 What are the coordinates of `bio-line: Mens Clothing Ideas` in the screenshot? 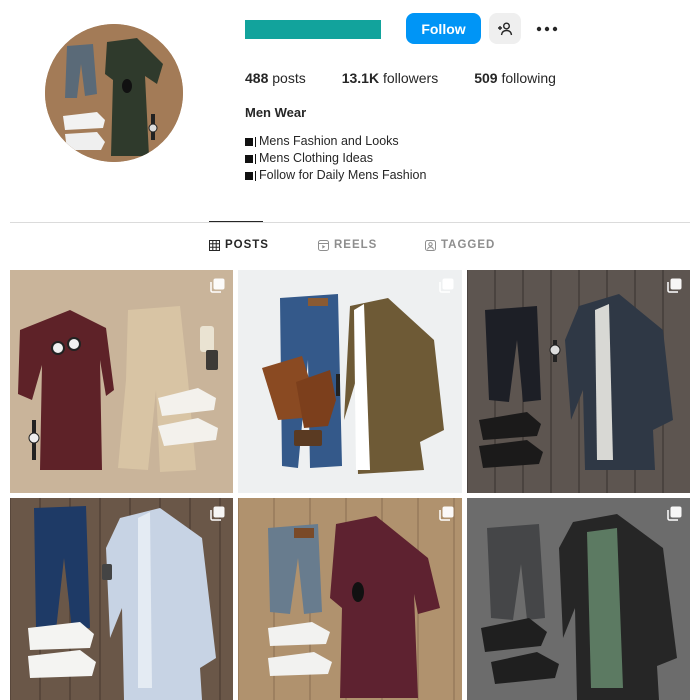 It's located at (335, 158).